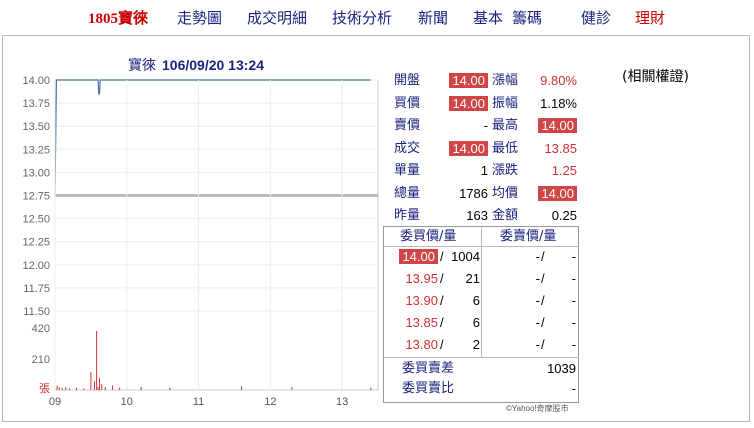  I want to click on volume-tick-label-2: 張, so click(44, 388).